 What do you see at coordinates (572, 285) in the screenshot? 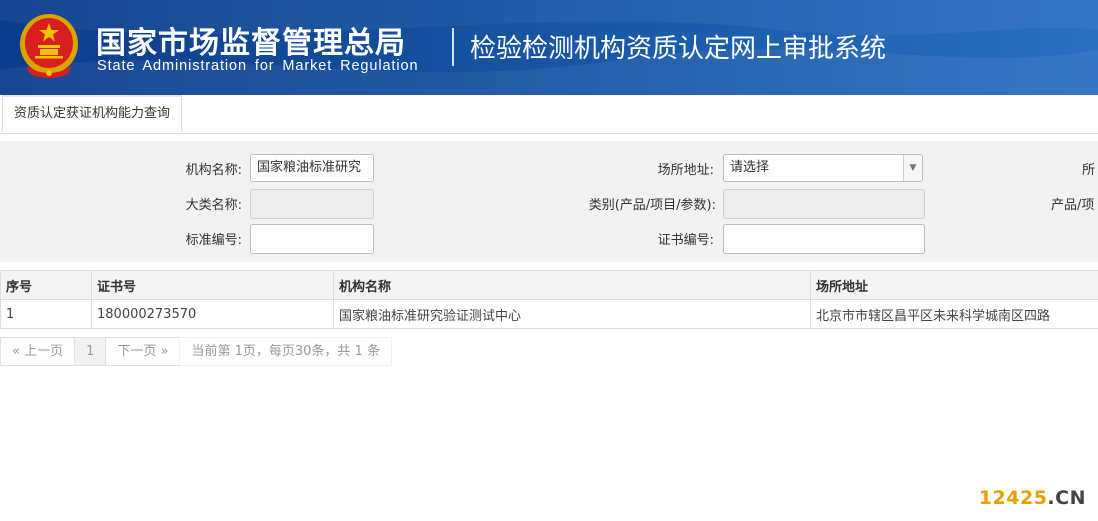
I see `col-header-org-name: 机构名称` at bounding box center [572, 285].